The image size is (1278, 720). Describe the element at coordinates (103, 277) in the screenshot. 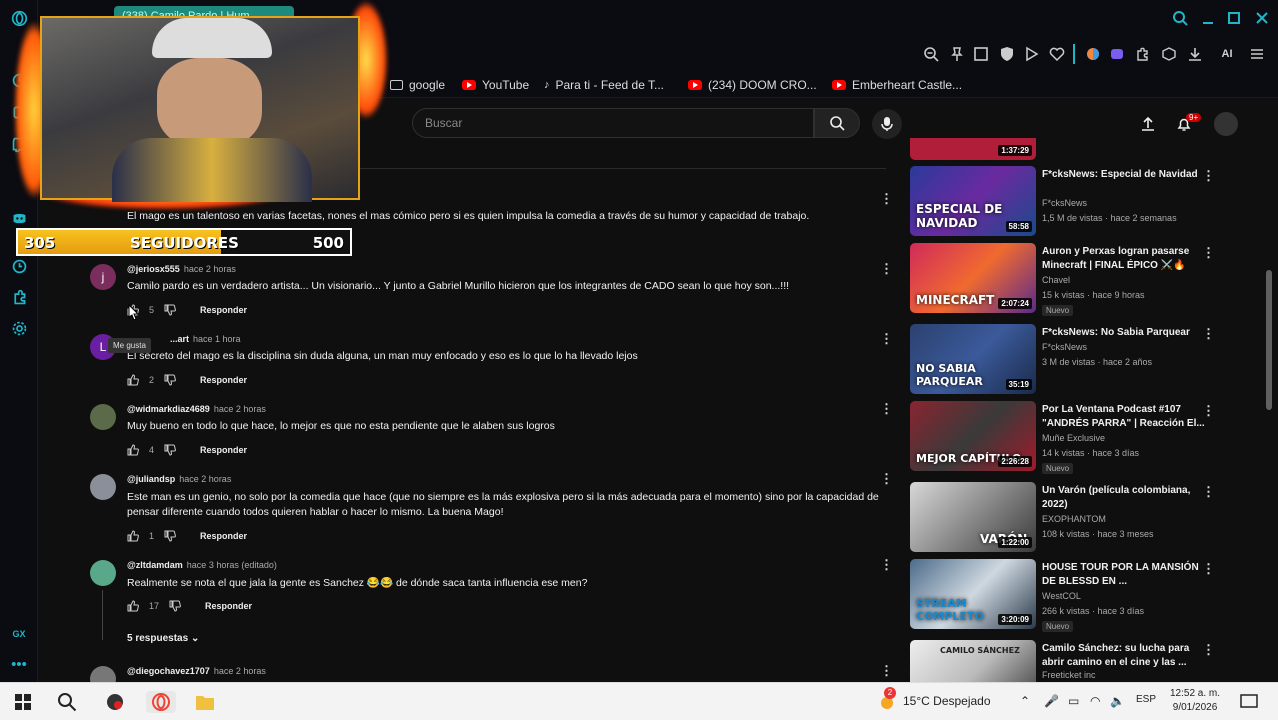

I see `avatar: j` at that location.